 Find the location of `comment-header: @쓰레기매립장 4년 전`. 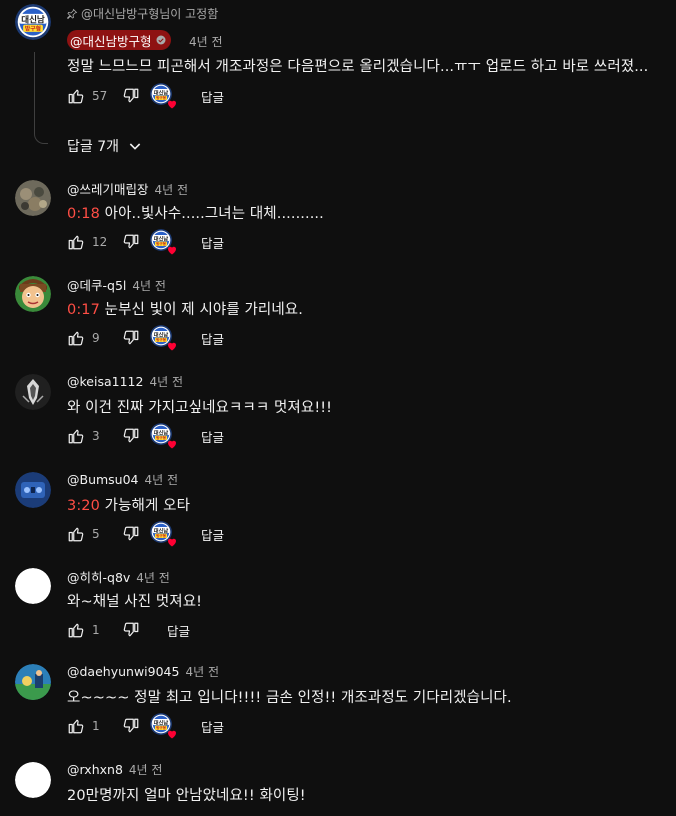

comment-header: @쓰레기매립장 4년 전 is located at coordinates (127, 188).